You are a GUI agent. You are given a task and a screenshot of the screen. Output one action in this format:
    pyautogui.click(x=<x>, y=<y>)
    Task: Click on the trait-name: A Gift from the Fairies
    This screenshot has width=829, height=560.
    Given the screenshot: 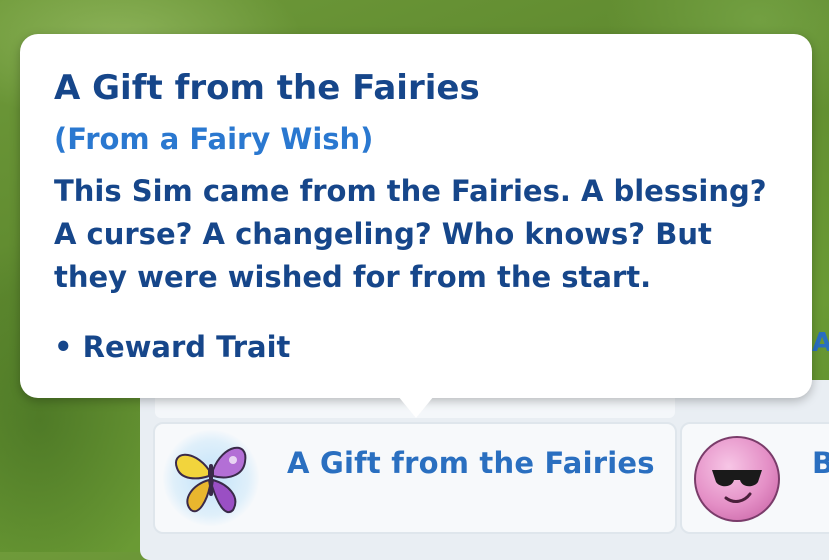 What is the action you would take?
    pyautogui.click(x=471, y=463)
    